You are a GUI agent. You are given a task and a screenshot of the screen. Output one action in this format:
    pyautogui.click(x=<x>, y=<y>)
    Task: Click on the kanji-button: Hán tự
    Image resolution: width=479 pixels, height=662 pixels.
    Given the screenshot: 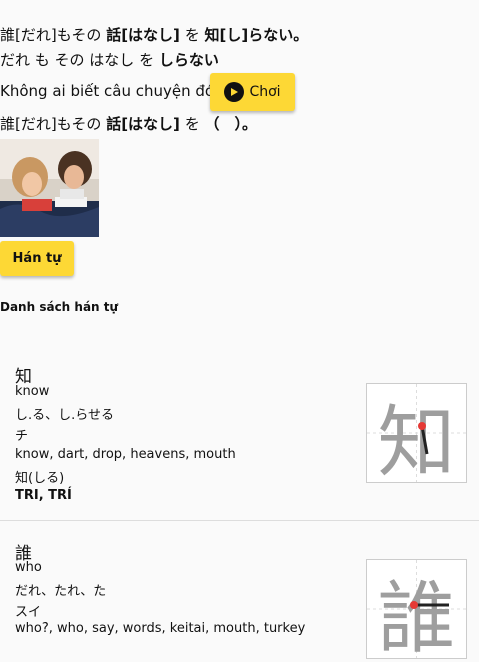 What is the action you would take?
    pyautogui.click(x=37, y=258)
    